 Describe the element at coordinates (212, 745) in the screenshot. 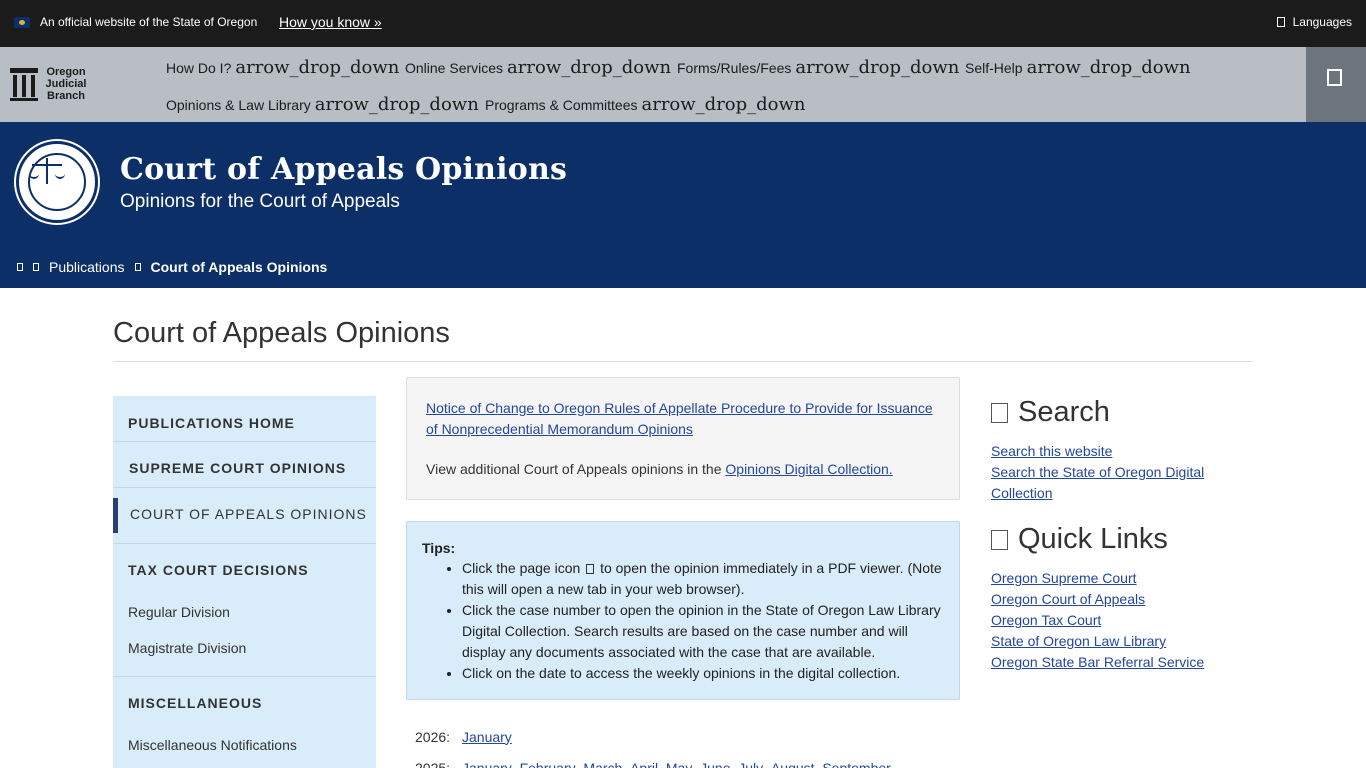

I see `sidebar-subitem-misc-notifications: Miscellaneous Notifications` at that location.